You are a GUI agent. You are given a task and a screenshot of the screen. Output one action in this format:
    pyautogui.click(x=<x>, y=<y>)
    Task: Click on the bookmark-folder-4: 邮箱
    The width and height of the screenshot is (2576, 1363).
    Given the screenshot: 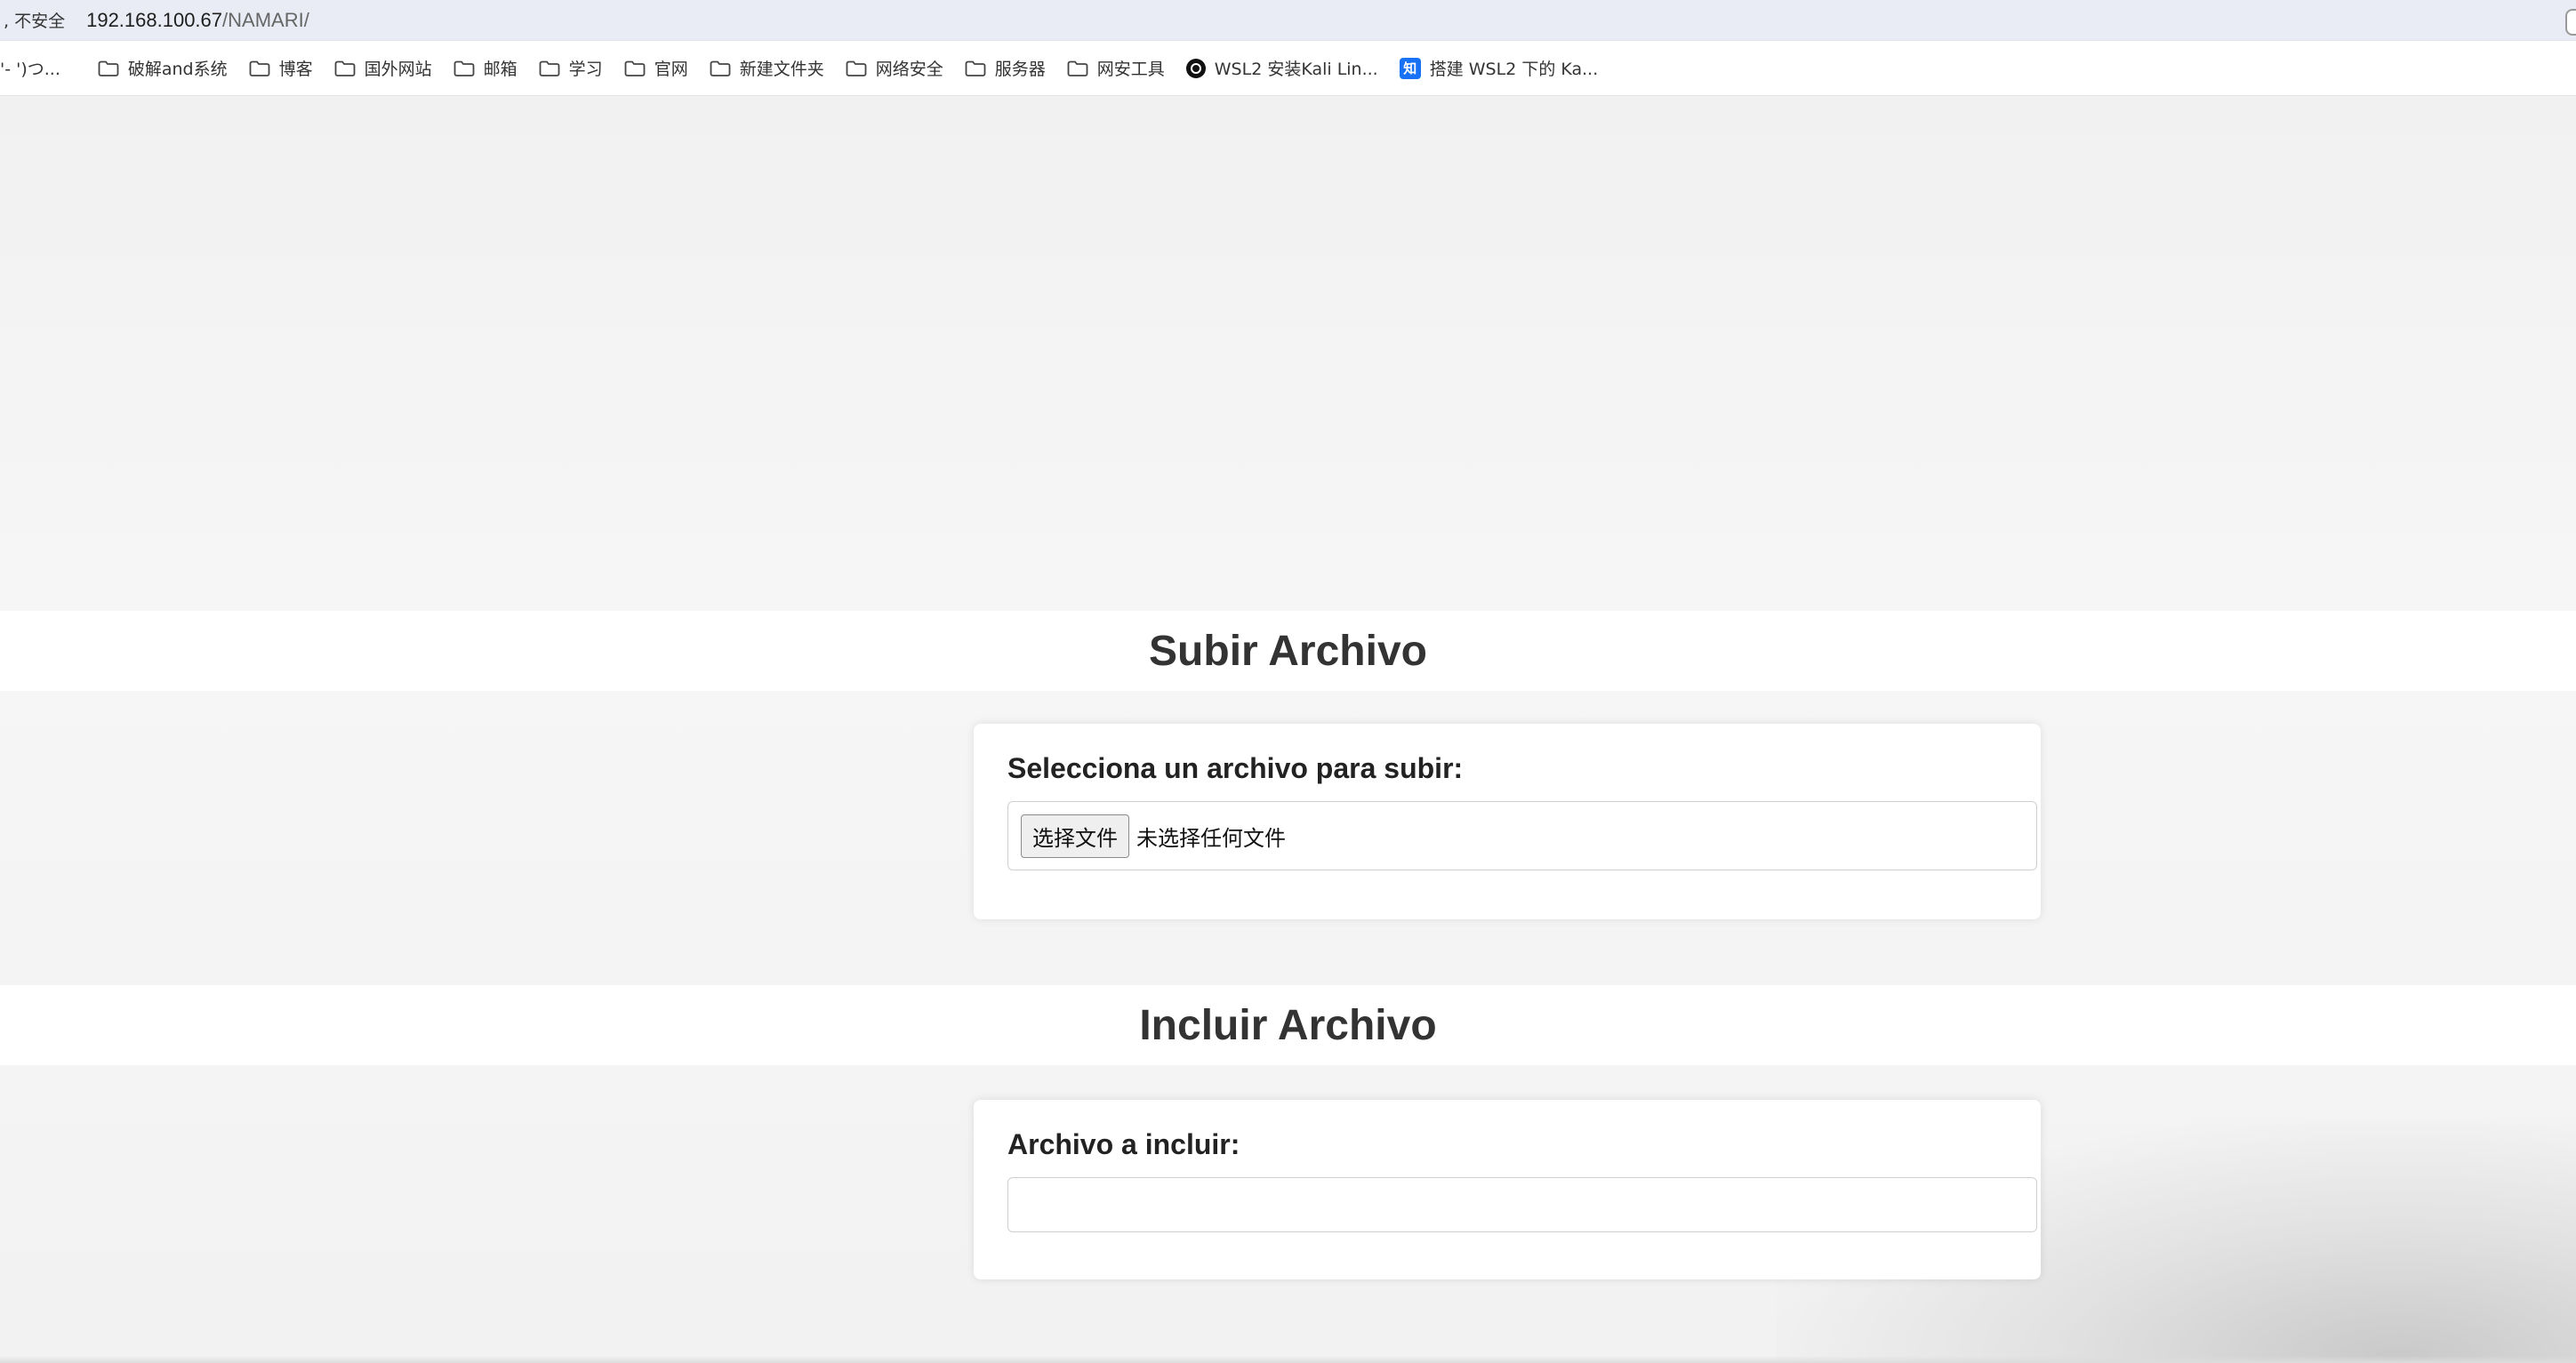 What is the action you would take?
    pyautogui.click(x=487, y=68)
    